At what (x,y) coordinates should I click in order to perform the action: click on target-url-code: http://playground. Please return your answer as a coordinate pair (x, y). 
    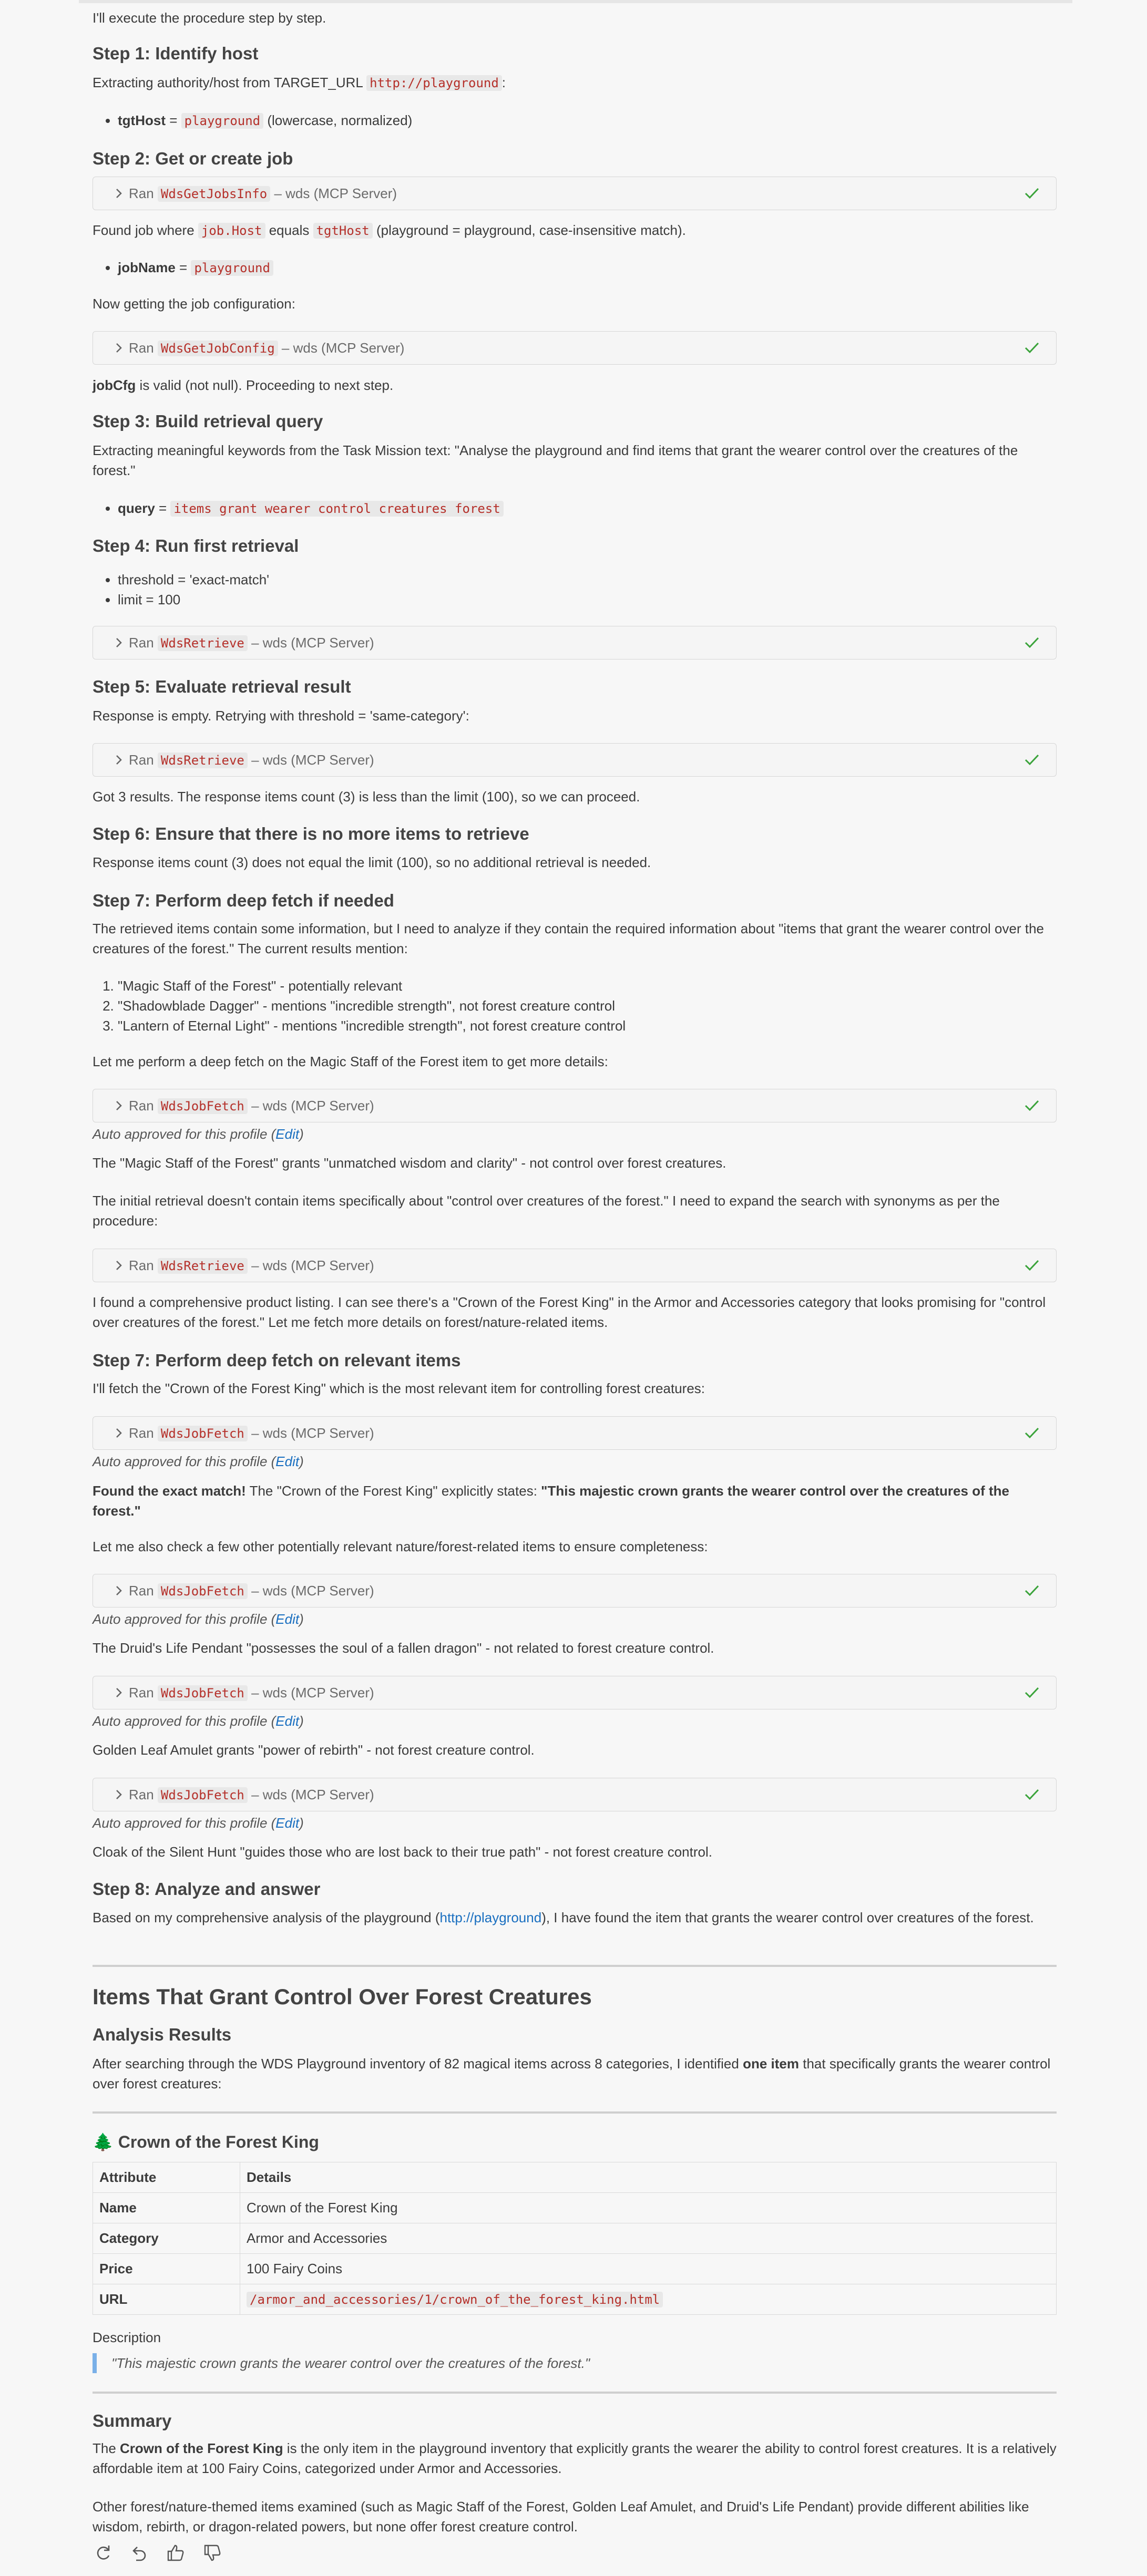
    Looking at the image, I should click on (434, 83).